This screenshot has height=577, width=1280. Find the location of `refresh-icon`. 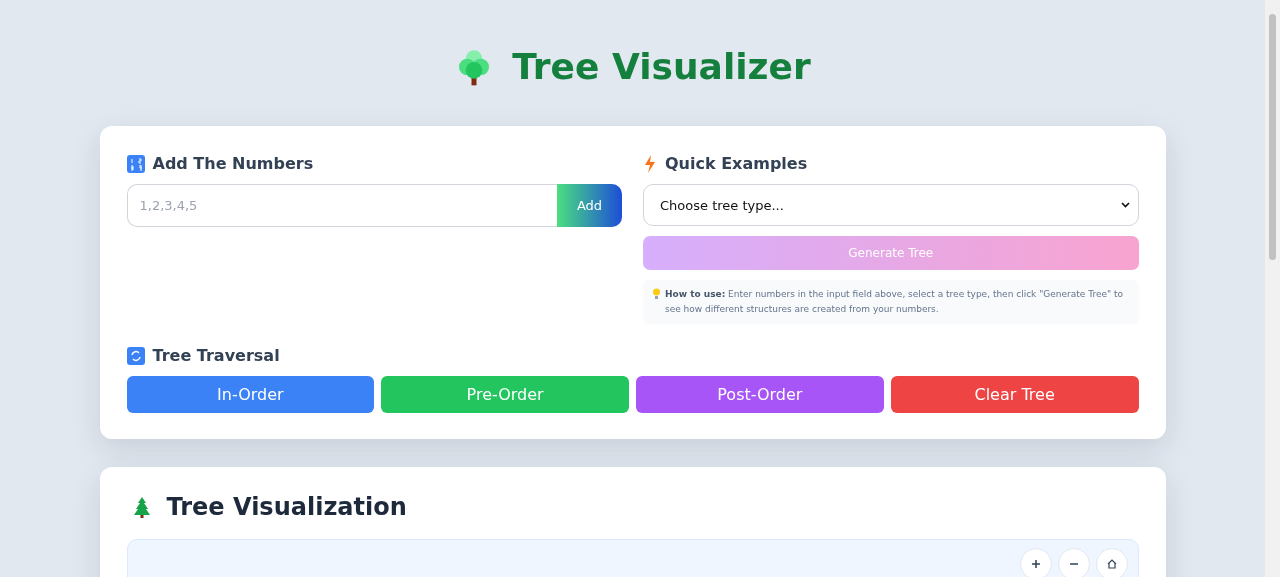

refresh-icon is located at coordinates (135, 355).